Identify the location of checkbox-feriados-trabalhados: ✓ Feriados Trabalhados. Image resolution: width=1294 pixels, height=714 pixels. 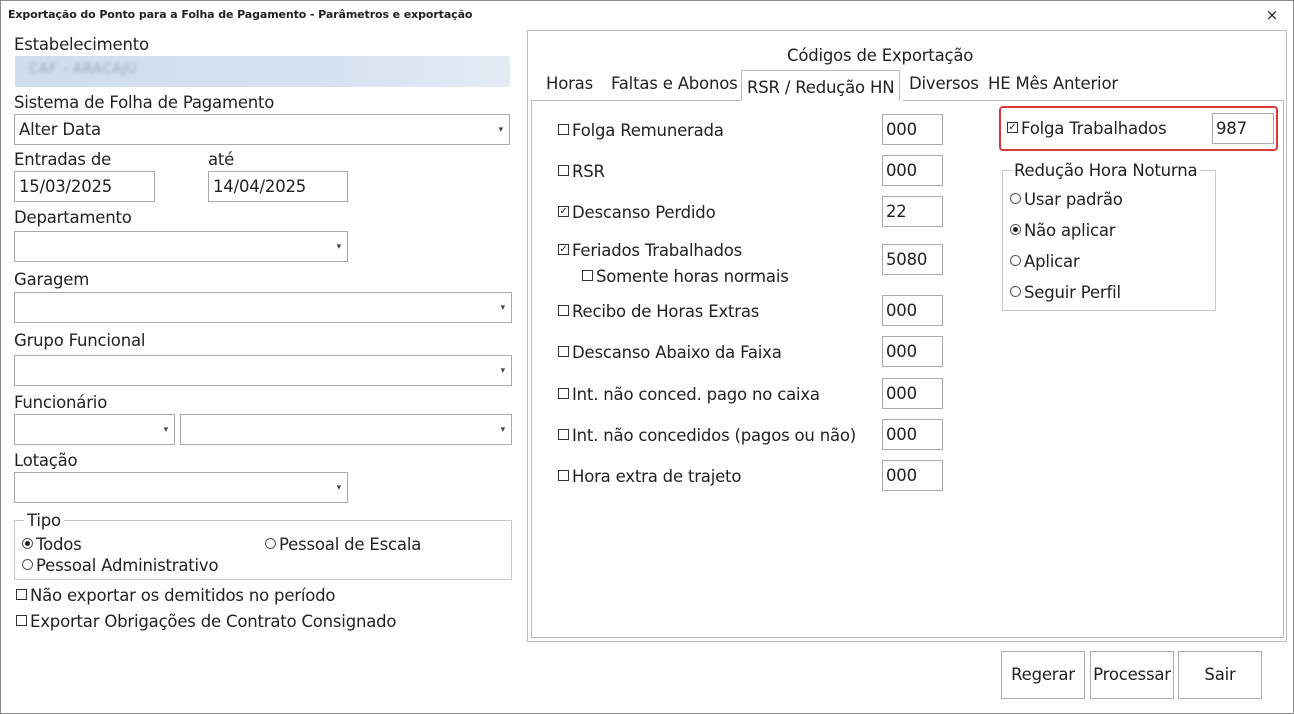
(650, 250).